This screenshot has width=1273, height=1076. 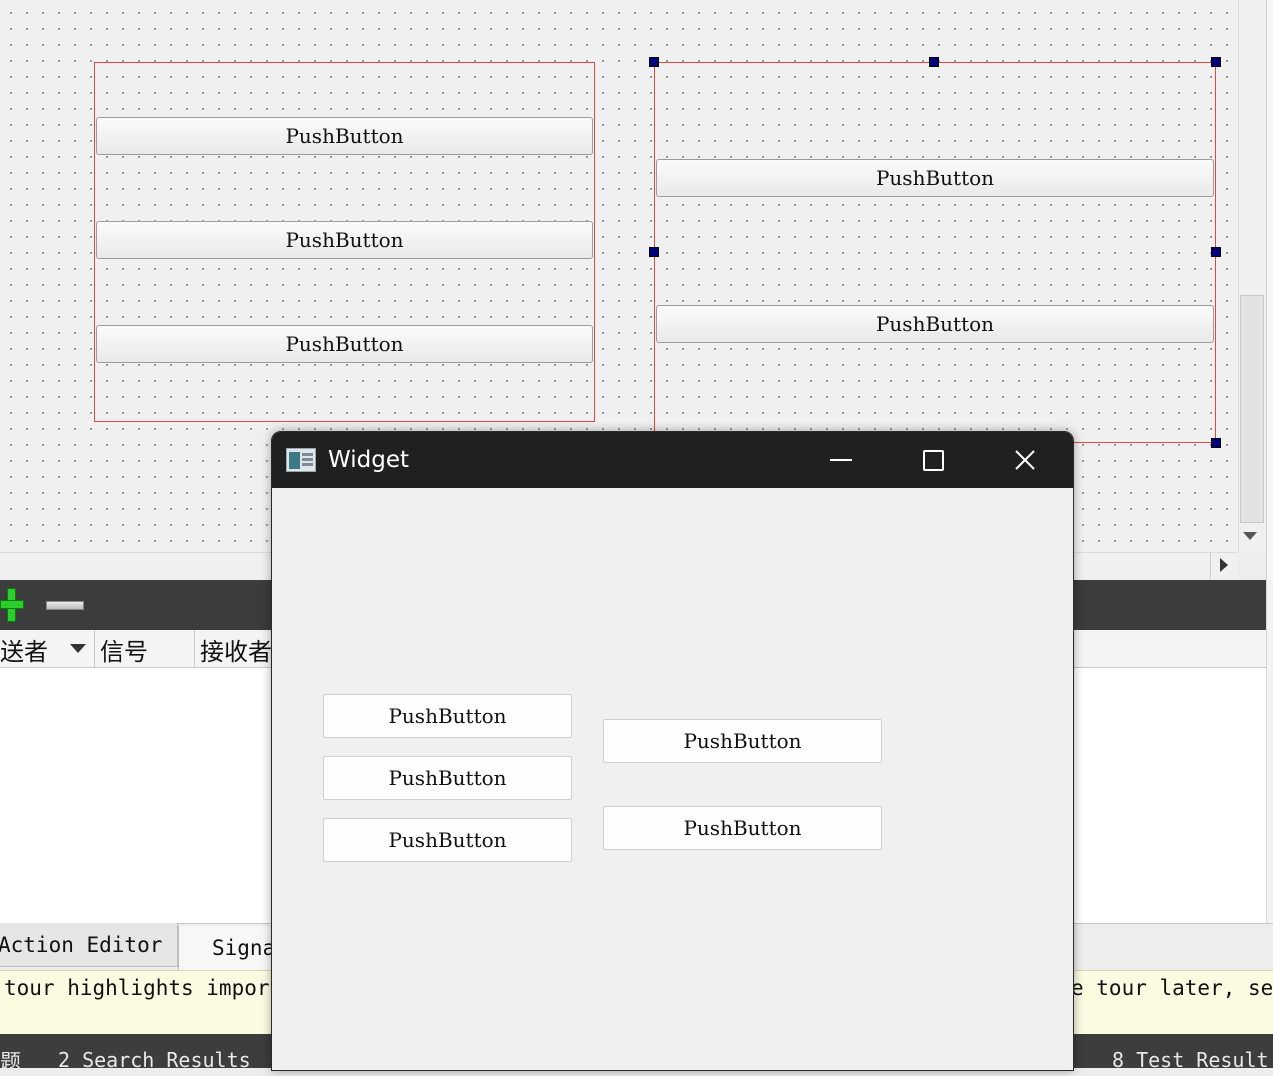 I want to click on maximize-icon, so click(x=933, y=460).